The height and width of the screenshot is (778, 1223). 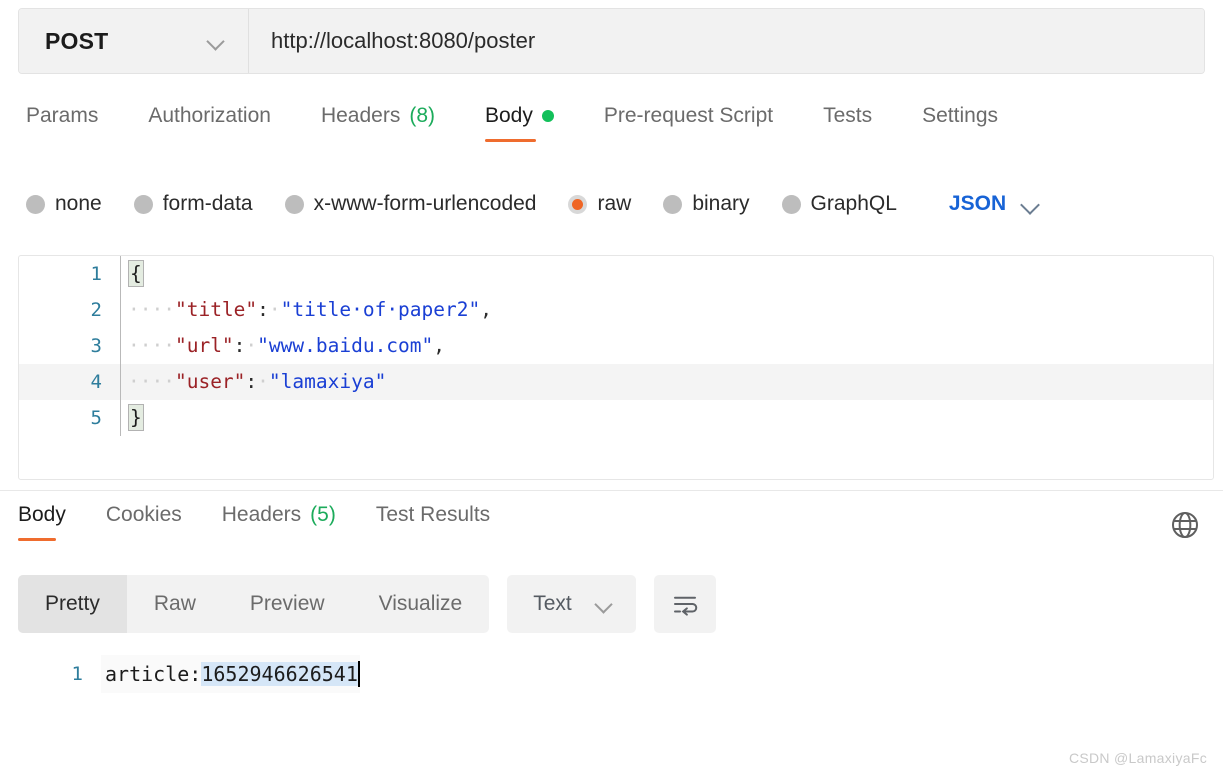 I want to click on body-type-x-www-form-urlencoded: x-www-form-urlencoded, so click(x=410, y=204).